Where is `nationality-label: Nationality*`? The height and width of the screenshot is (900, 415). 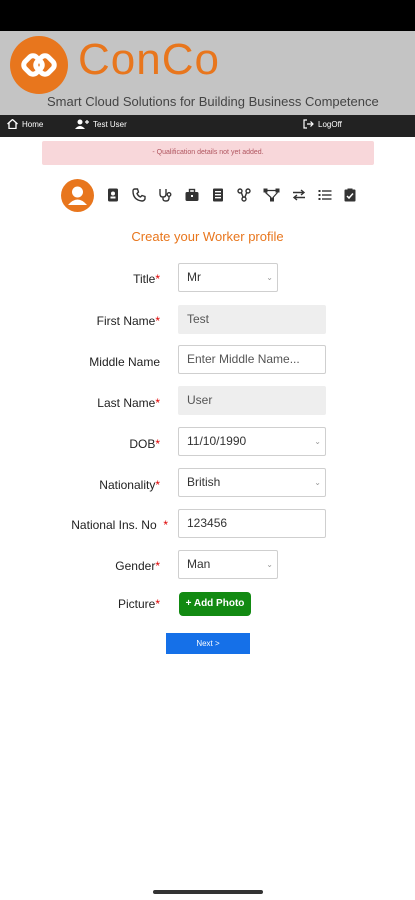 nationality-label: Nationality* is located at coordinates (129, 485).